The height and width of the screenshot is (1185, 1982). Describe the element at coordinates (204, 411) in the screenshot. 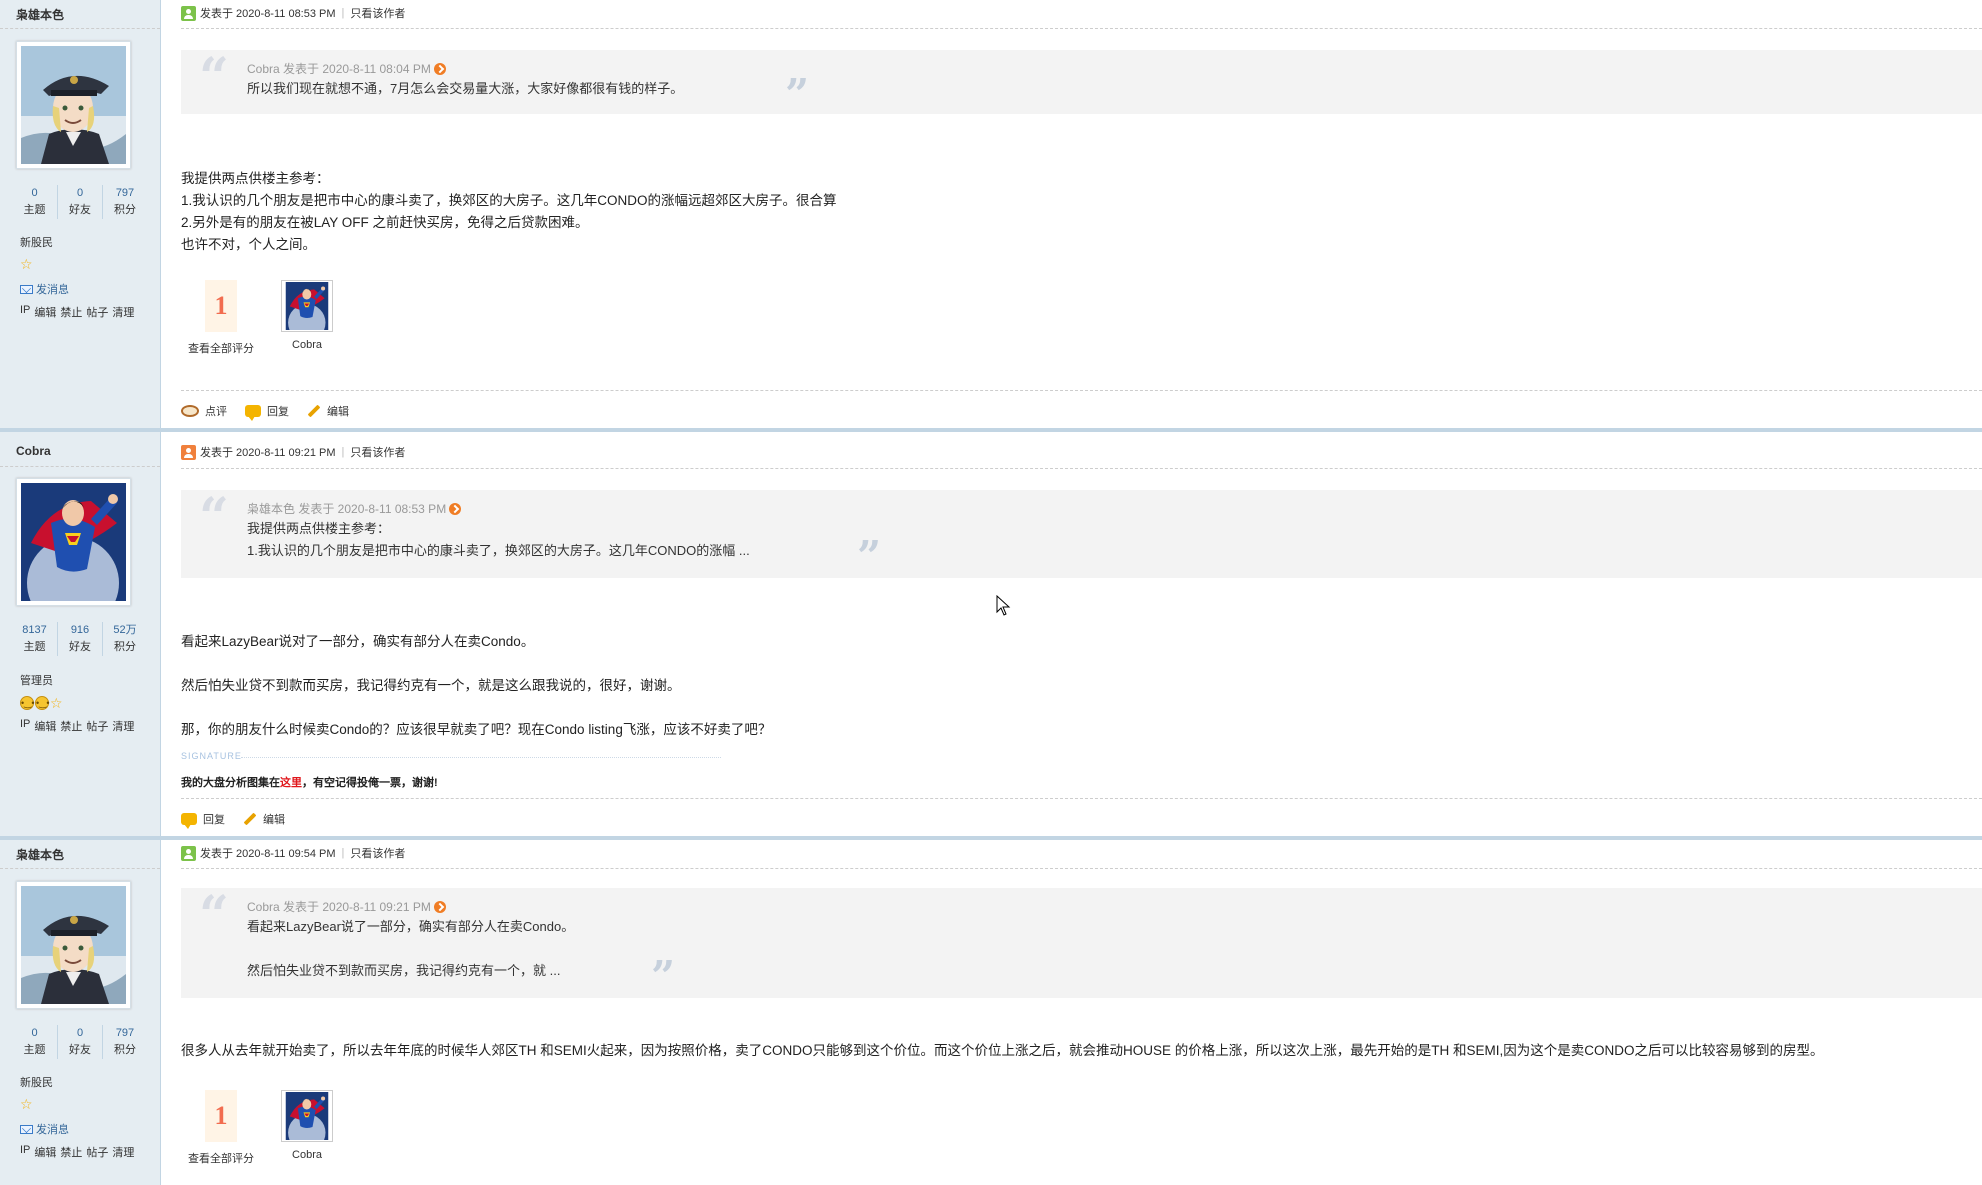

I see `comment-button: 点评` at that location.